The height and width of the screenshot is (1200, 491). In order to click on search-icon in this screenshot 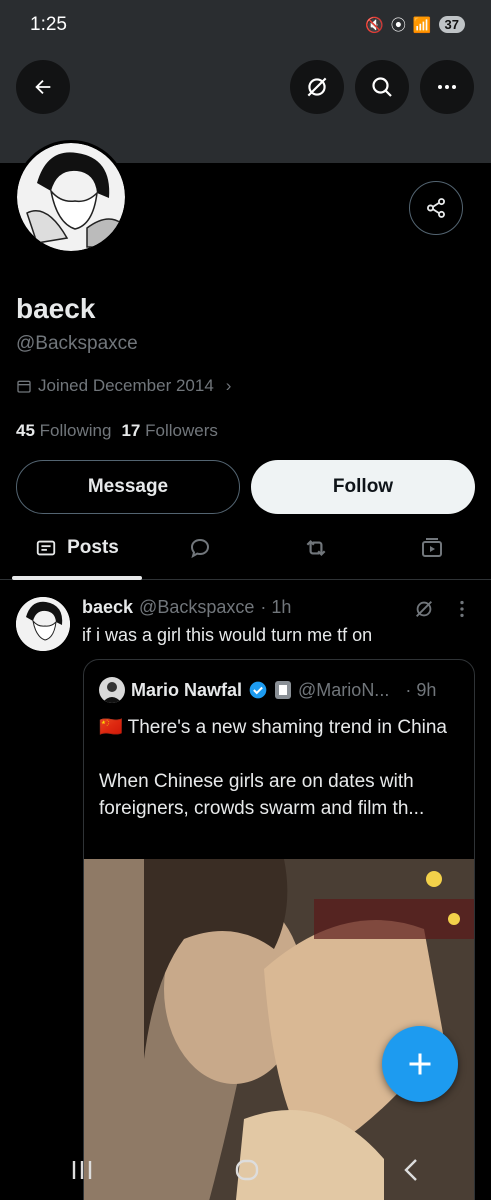, I will do `click(382, 87)`.